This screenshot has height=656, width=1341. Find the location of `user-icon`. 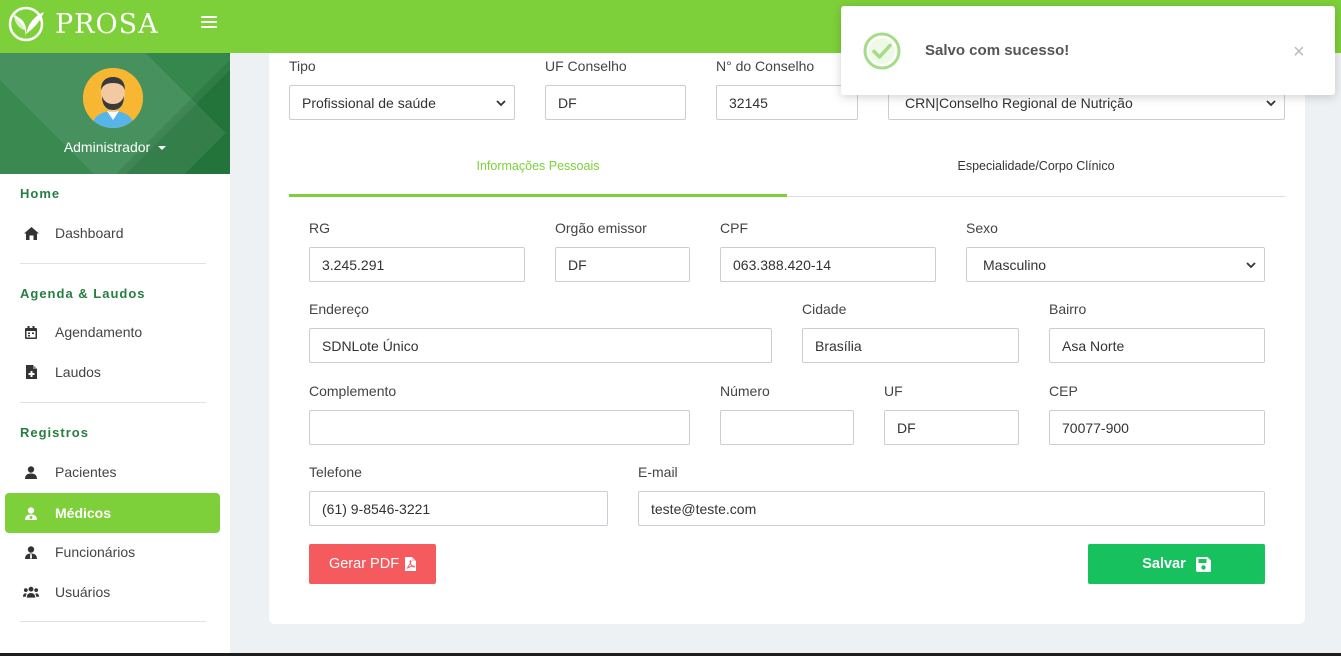

user-icon is located at coordinates (31, 472).